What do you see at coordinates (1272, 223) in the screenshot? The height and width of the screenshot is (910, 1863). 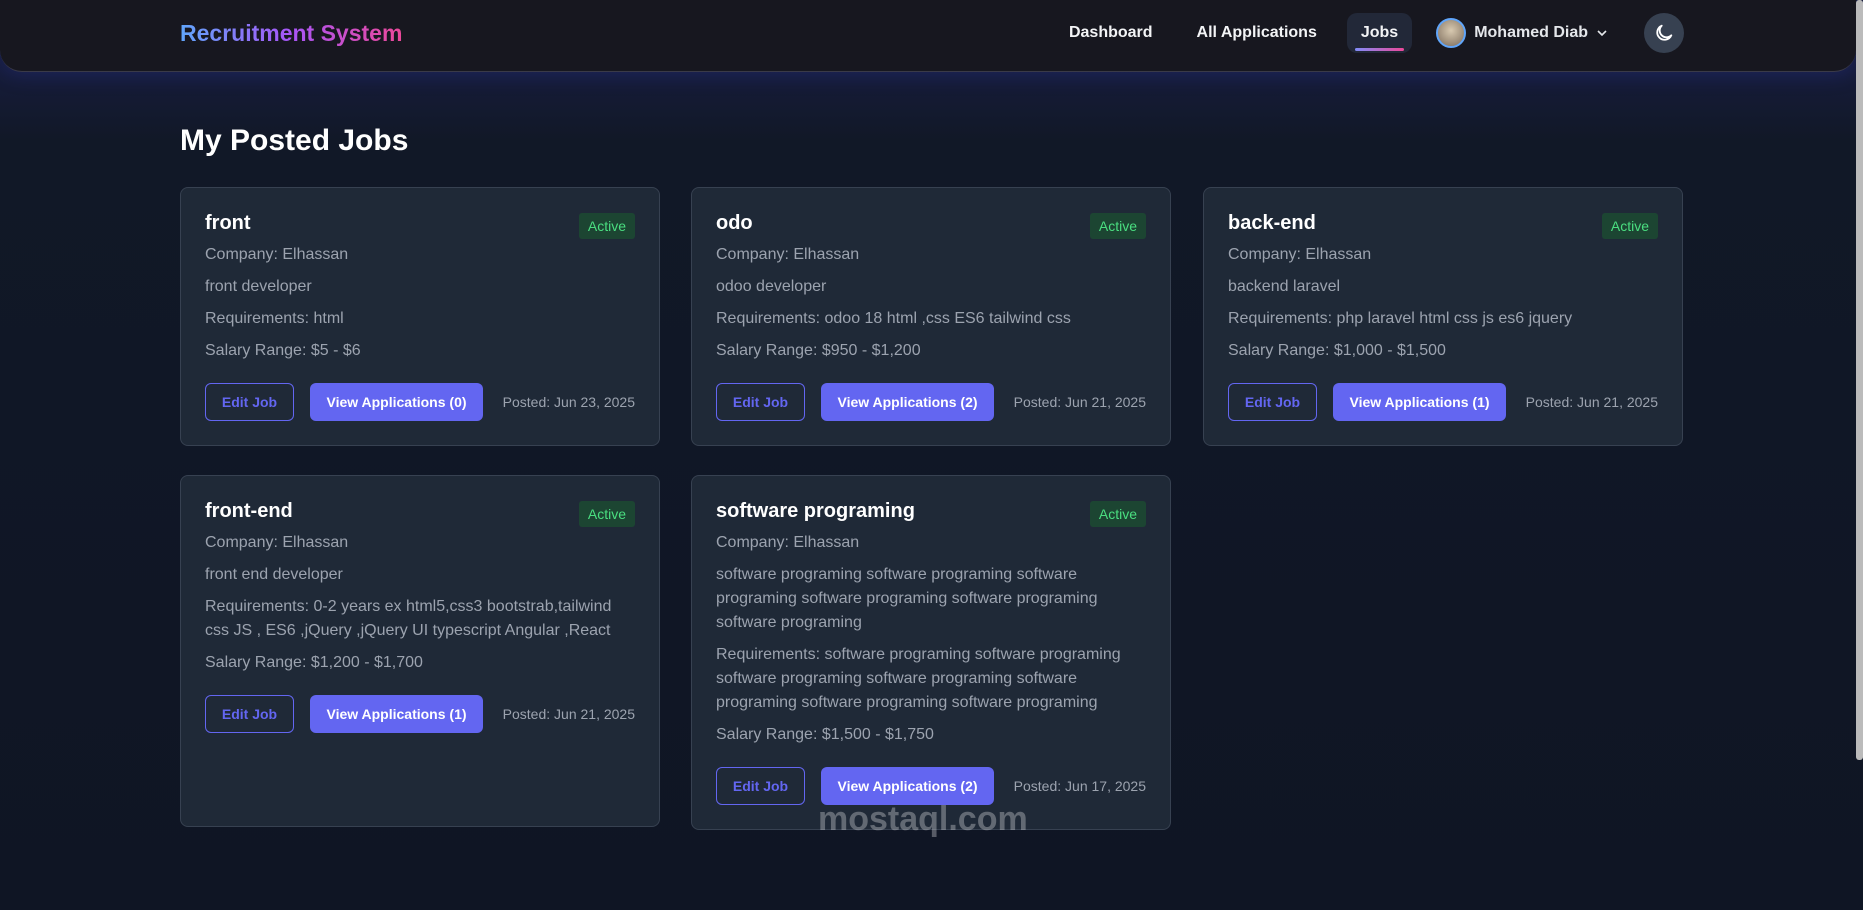 I see `job-title: back-end` at bounding box center [1272, 223].